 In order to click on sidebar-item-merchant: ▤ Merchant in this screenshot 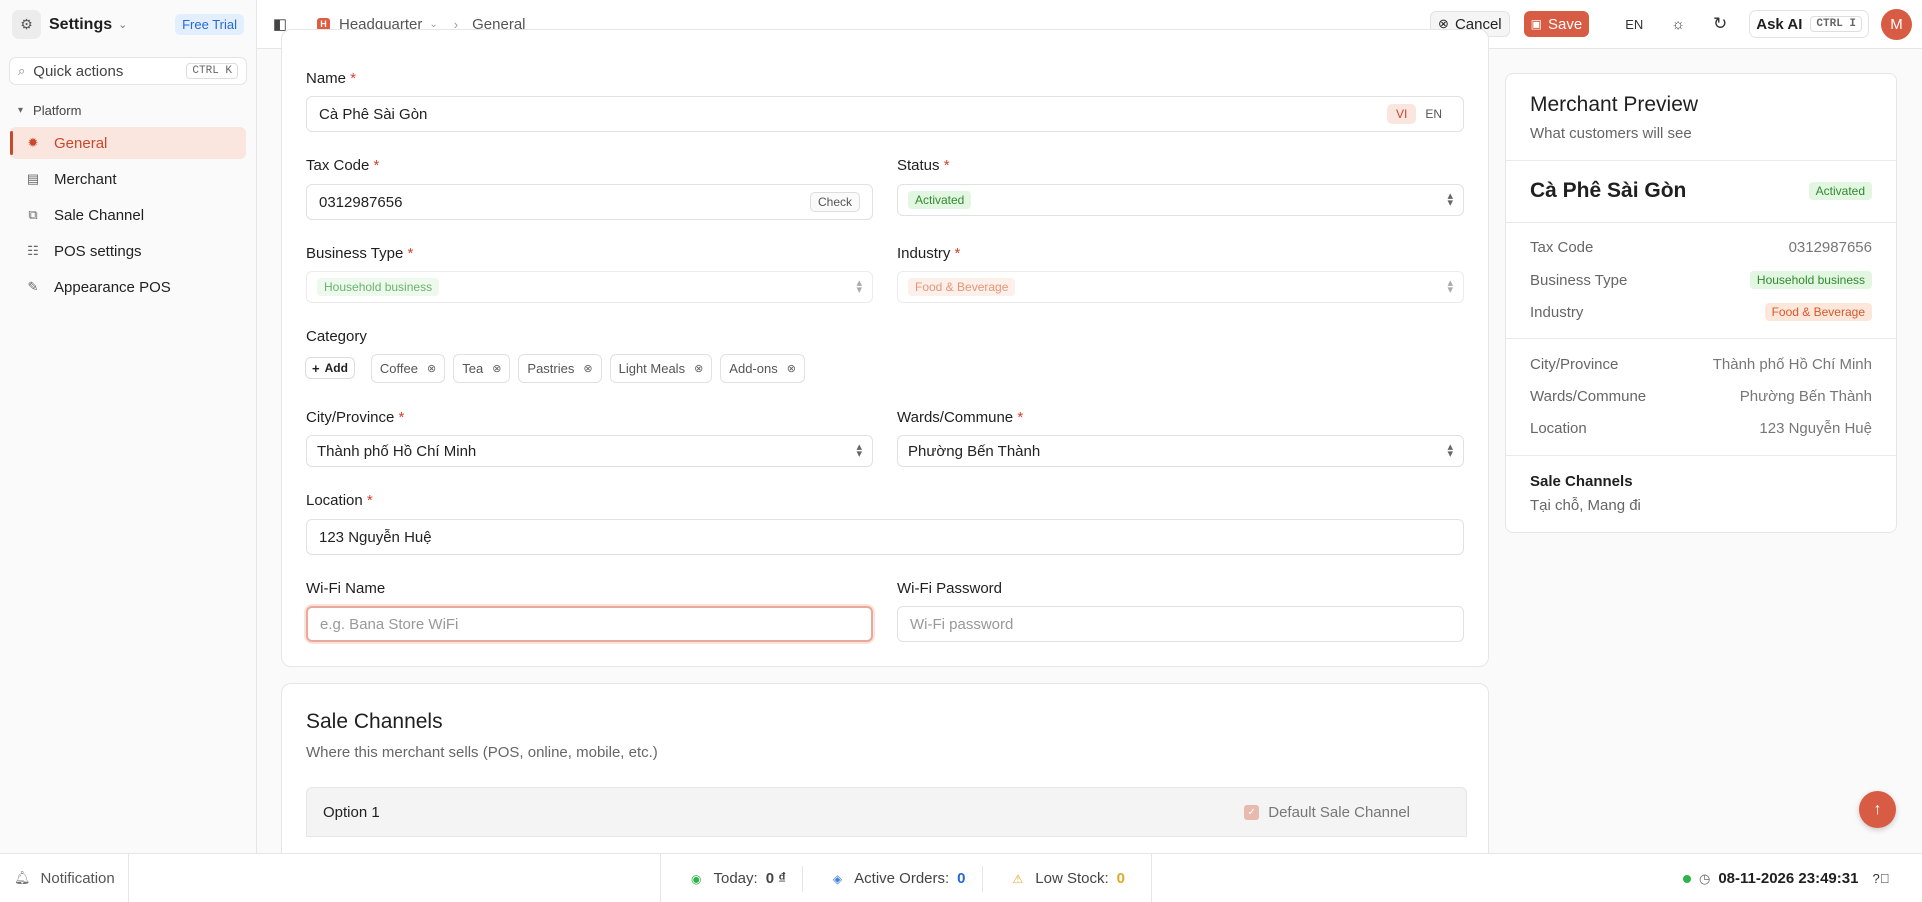, I will do `click(128, 179)`.